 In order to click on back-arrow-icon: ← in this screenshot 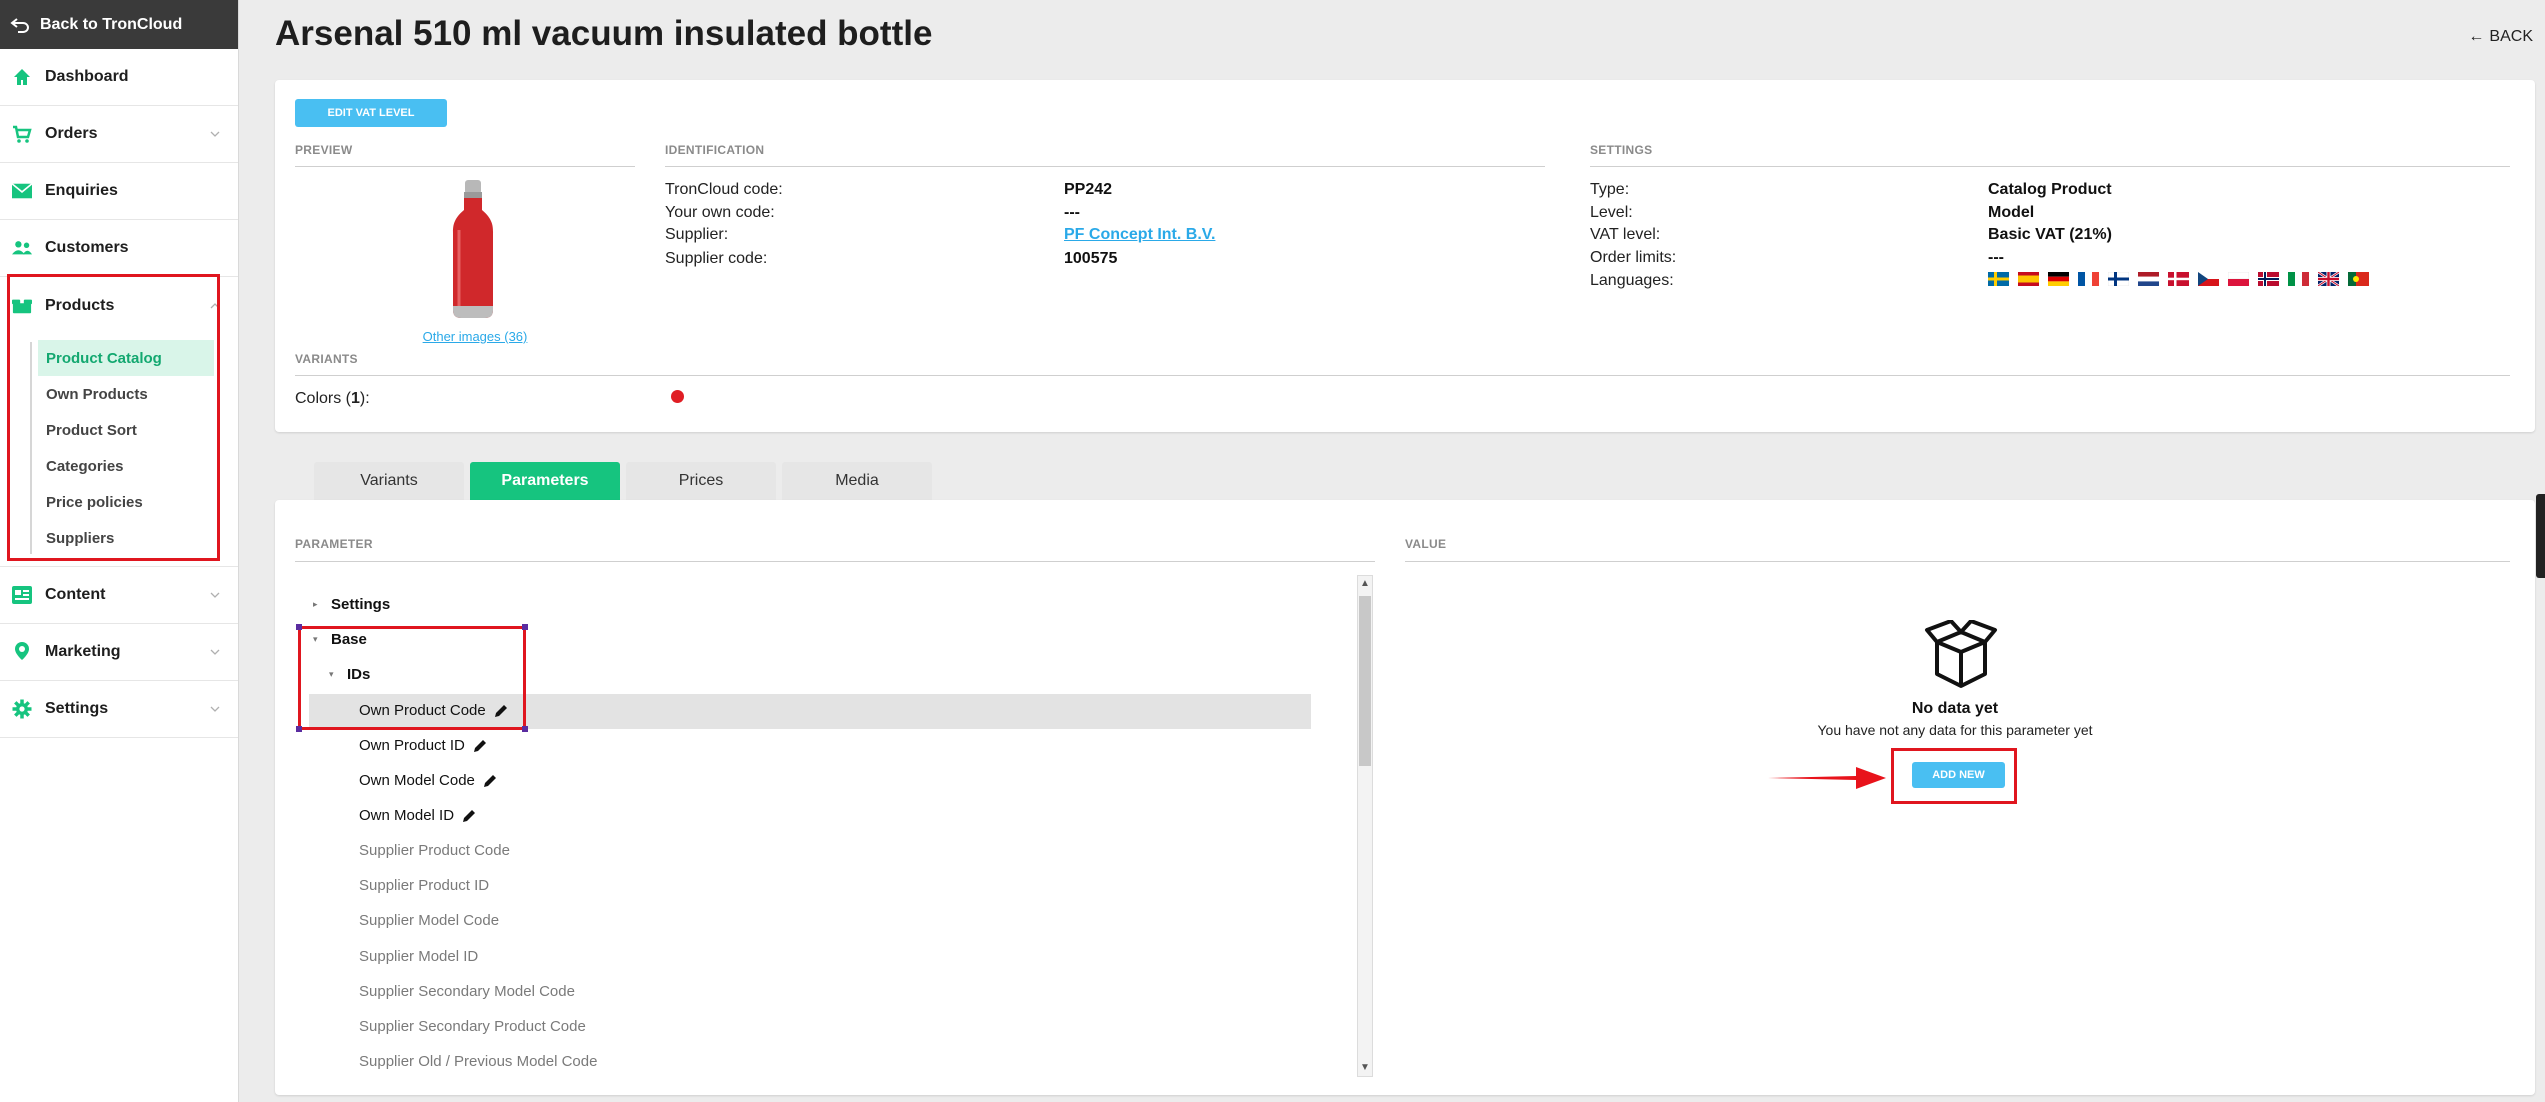, I will do `click(2476, 36)`.